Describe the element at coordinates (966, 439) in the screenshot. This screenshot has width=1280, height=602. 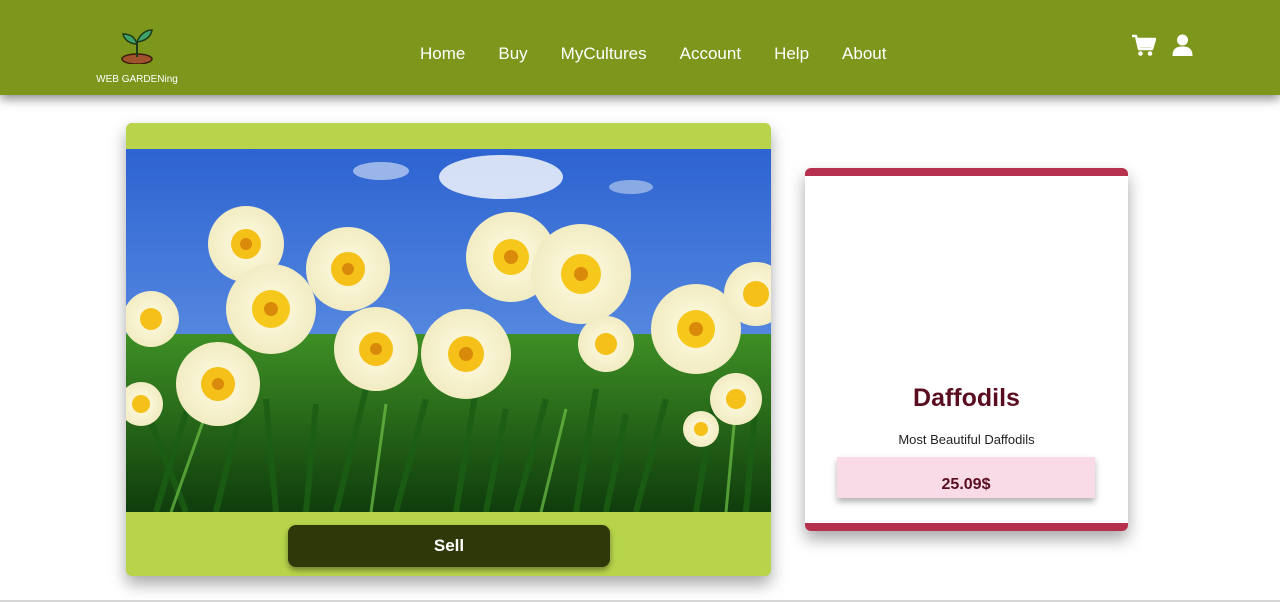
I see `product-description: Most Beautiful Daffodils` at that location.